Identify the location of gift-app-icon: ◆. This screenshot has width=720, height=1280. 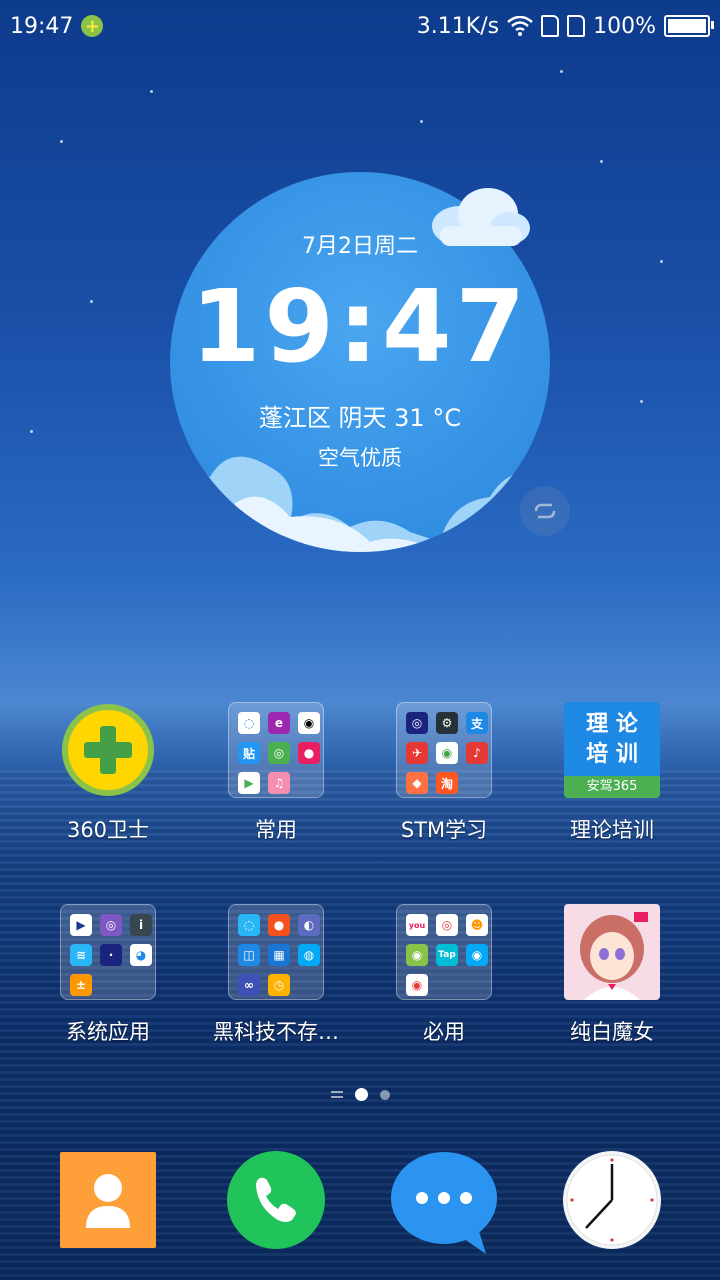
(417, 783).